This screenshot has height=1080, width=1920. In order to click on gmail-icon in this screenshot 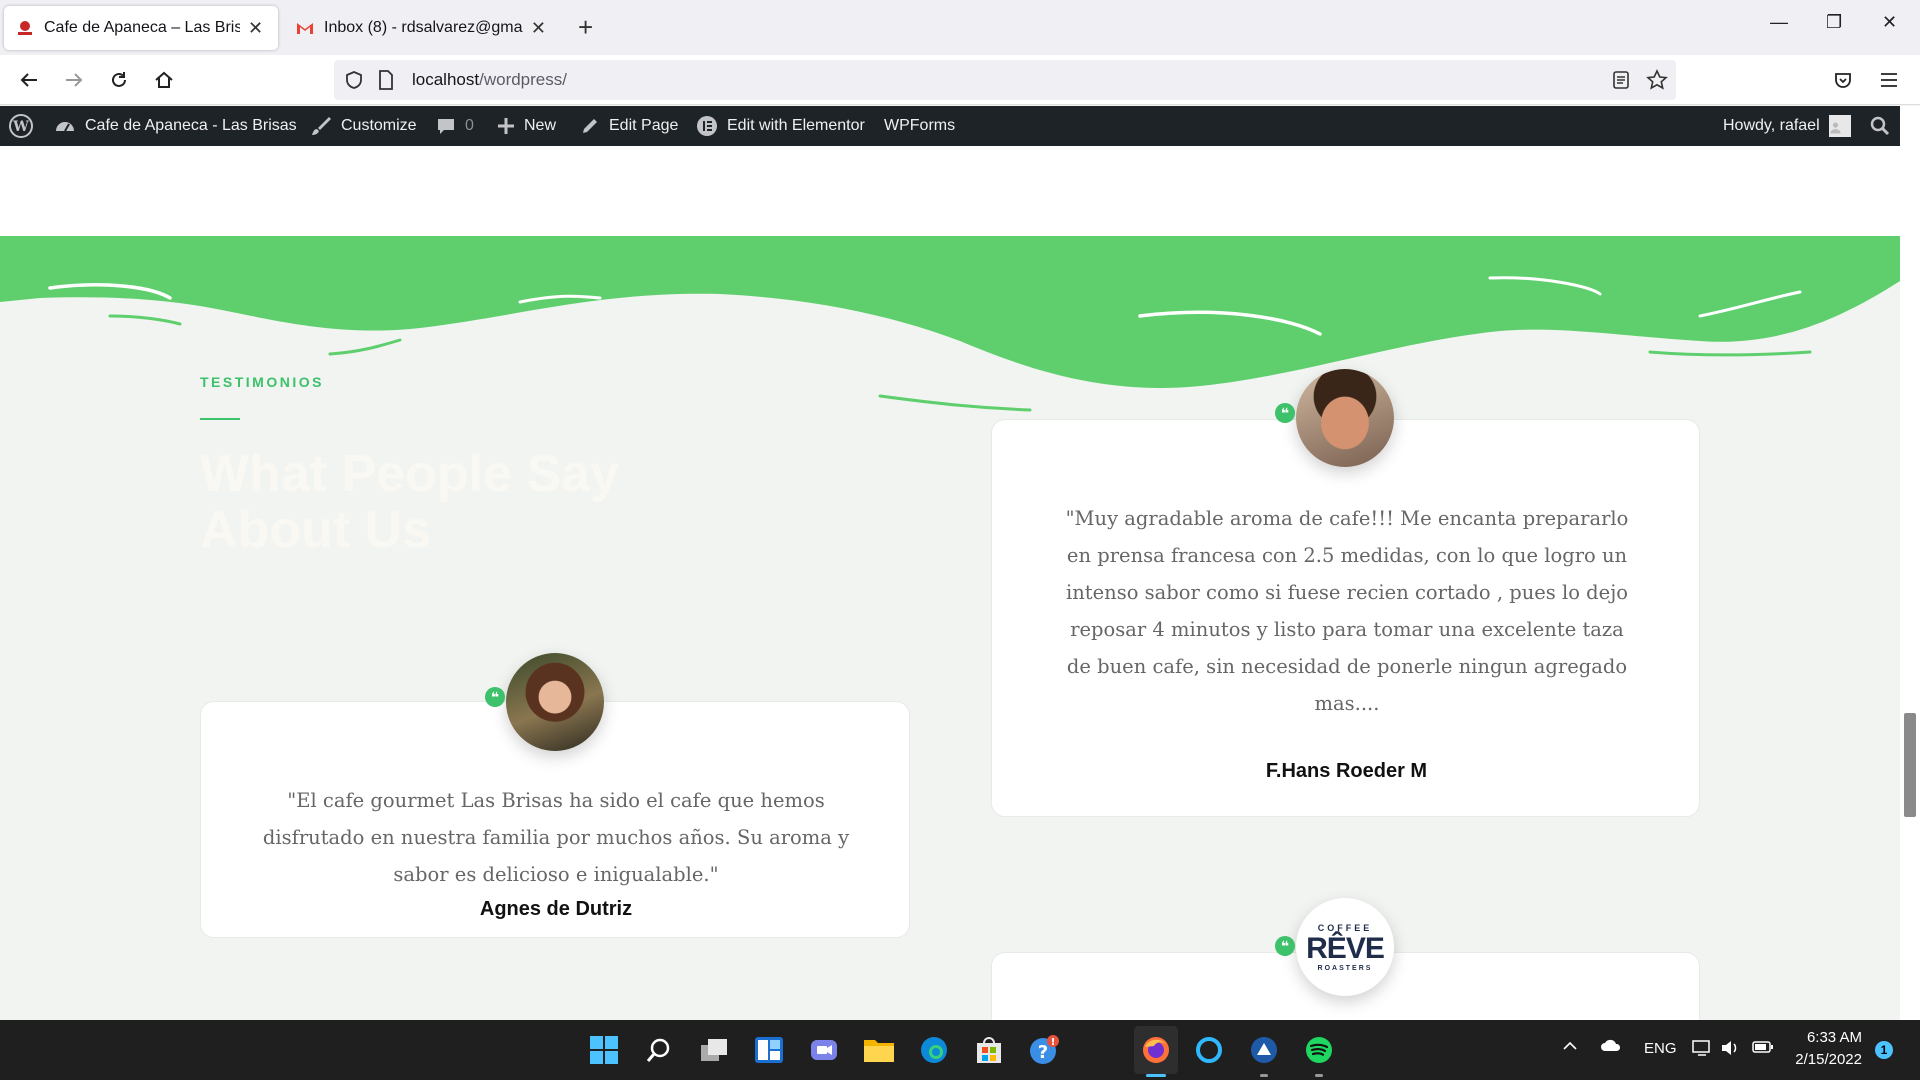, I will do `click(305, 28)`.